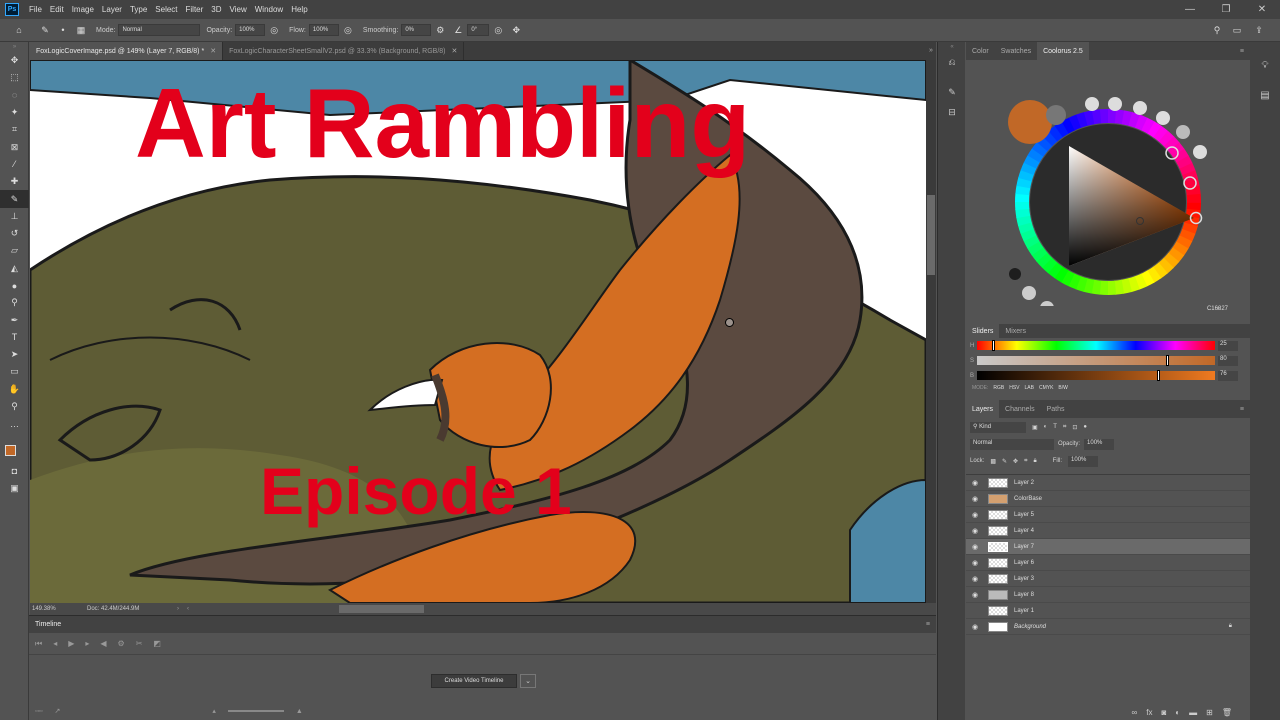 This screenshot has height=720, width=1280. I want to click on menu-window: Window, so click(269, 9).